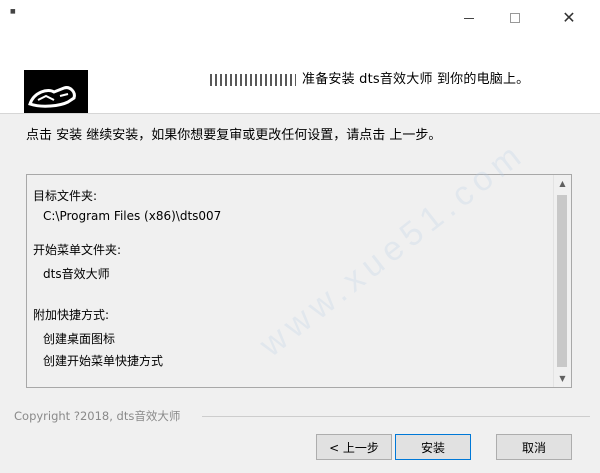 Image resolution: width=600 pixels, height=473 pixels. I want to click on shortcut-desktop-icon: 创建桌面图标, so click(79, 339).